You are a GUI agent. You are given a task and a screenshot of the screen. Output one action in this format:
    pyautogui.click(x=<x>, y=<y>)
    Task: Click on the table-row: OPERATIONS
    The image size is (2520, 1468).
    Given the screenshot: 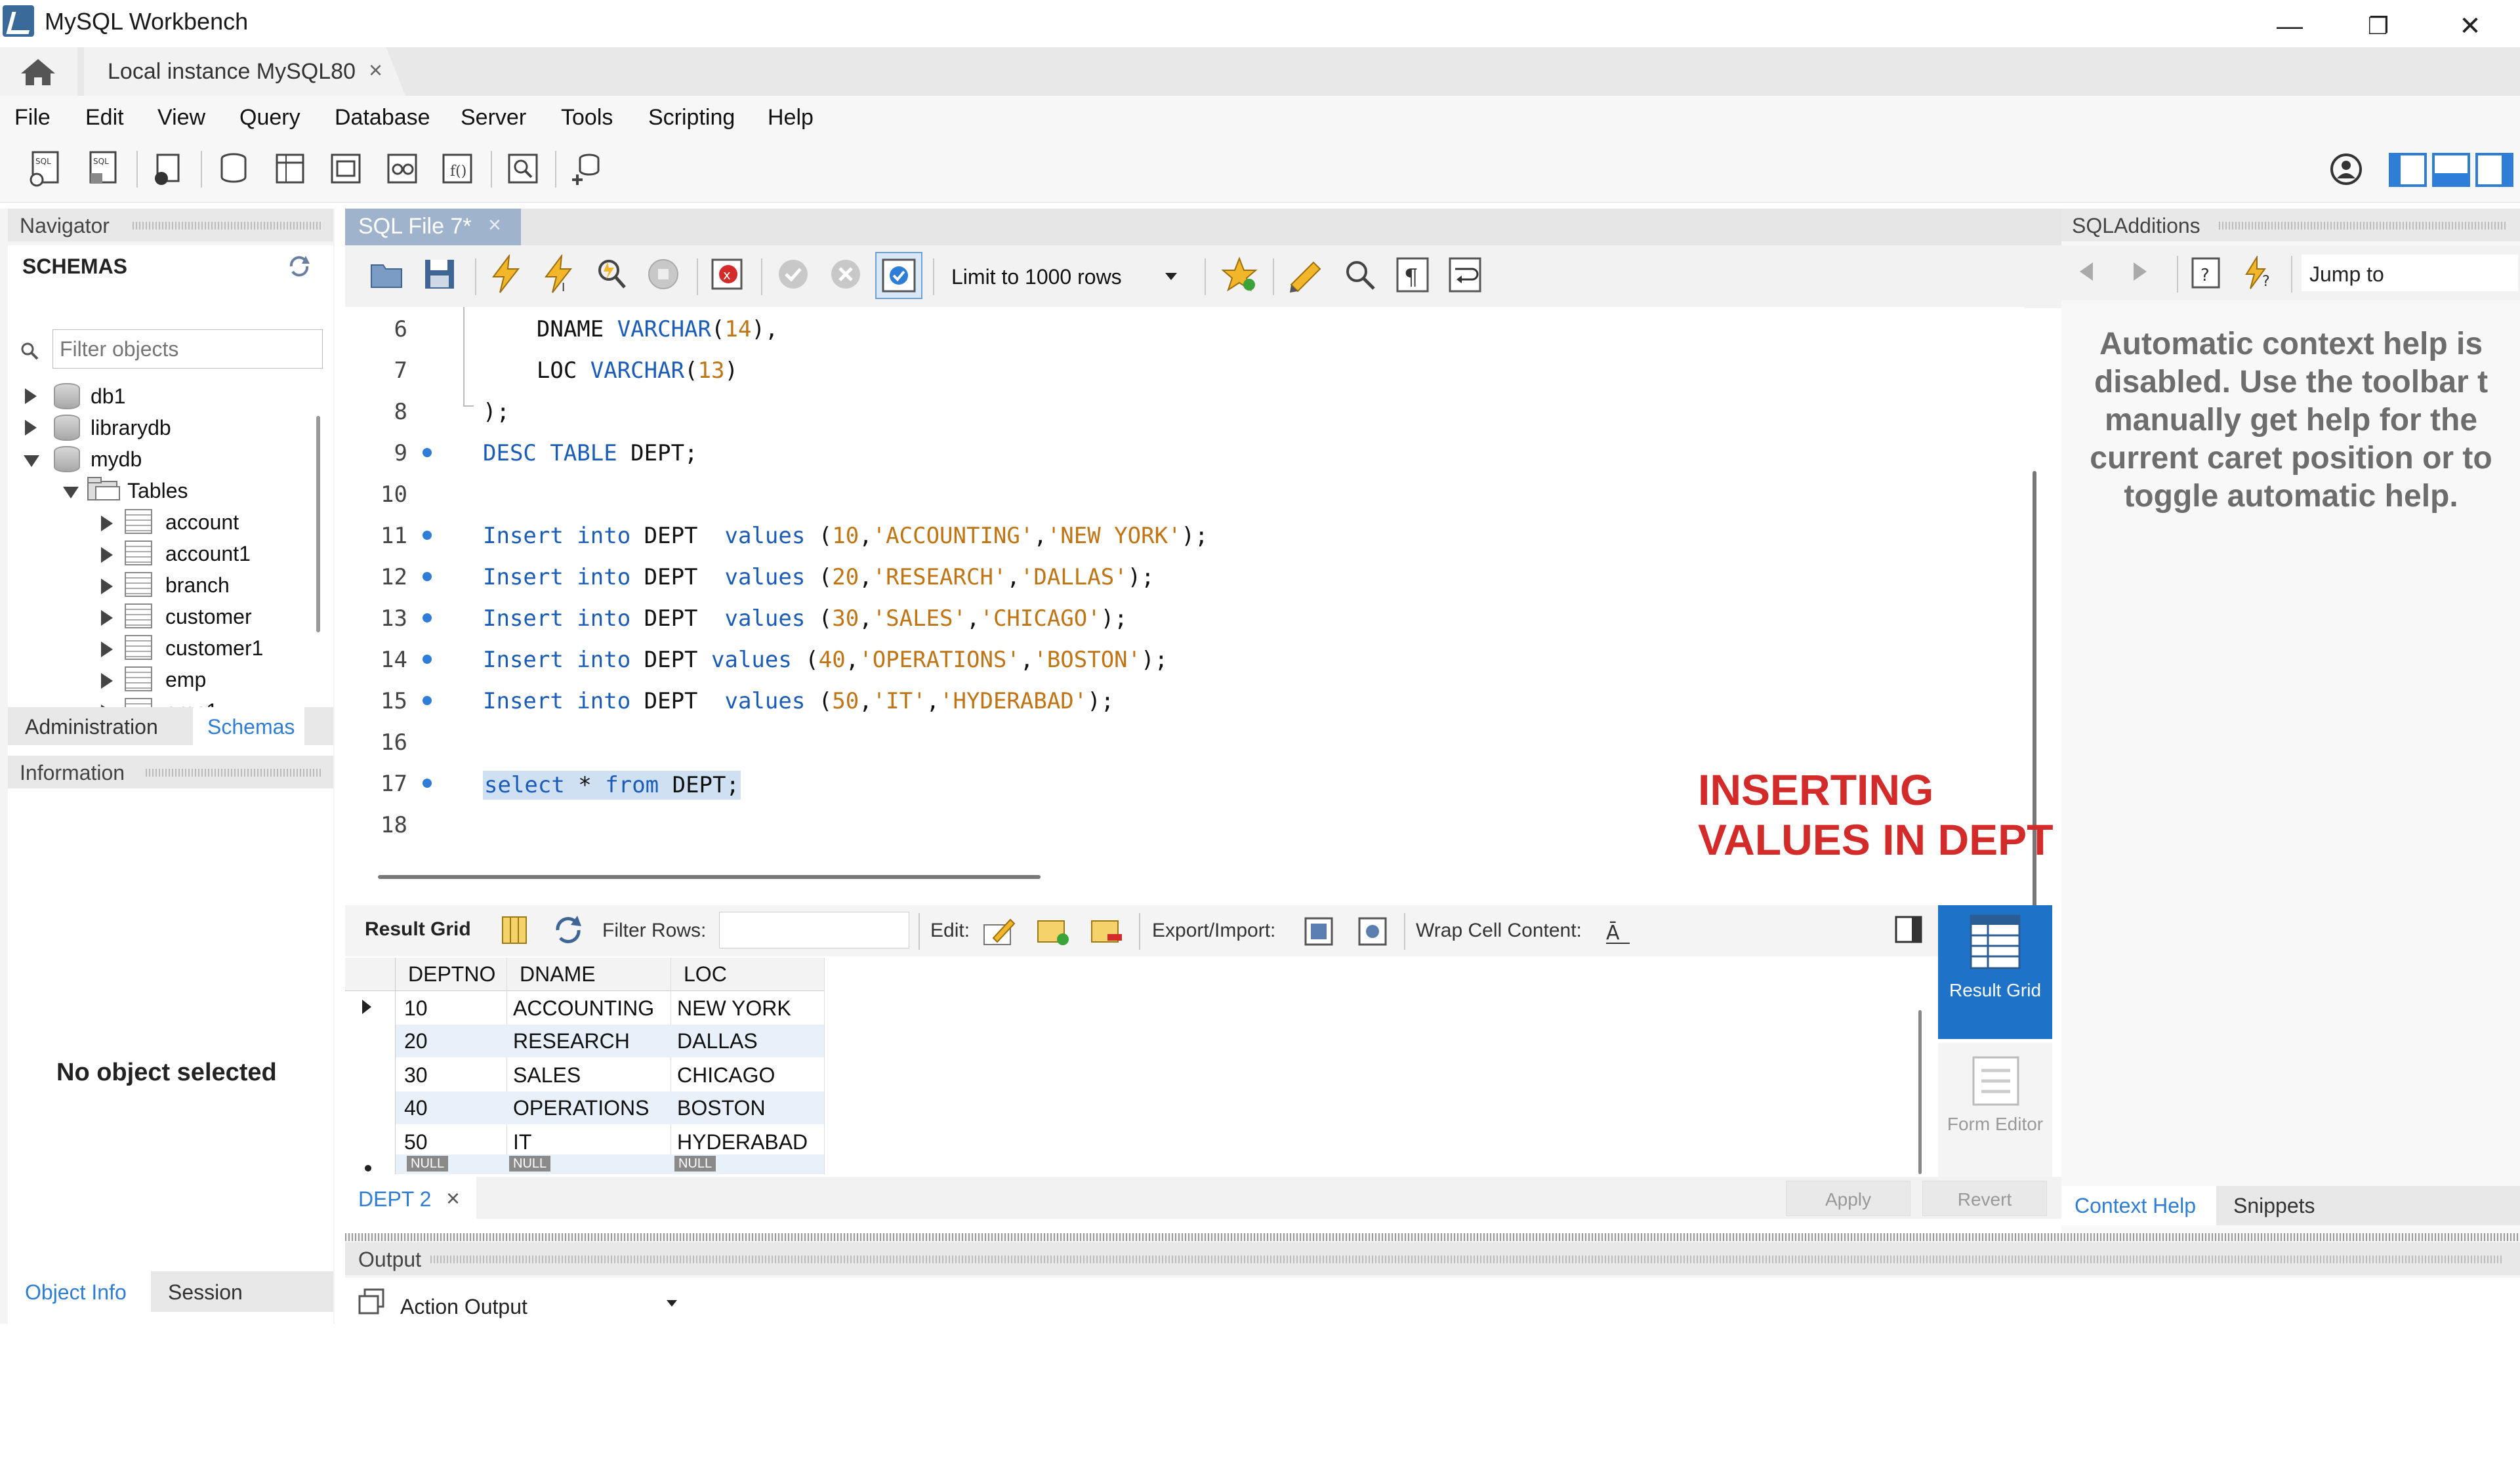 What is the action you would take?
    pyautogui.click(x=581, y=1107)
    